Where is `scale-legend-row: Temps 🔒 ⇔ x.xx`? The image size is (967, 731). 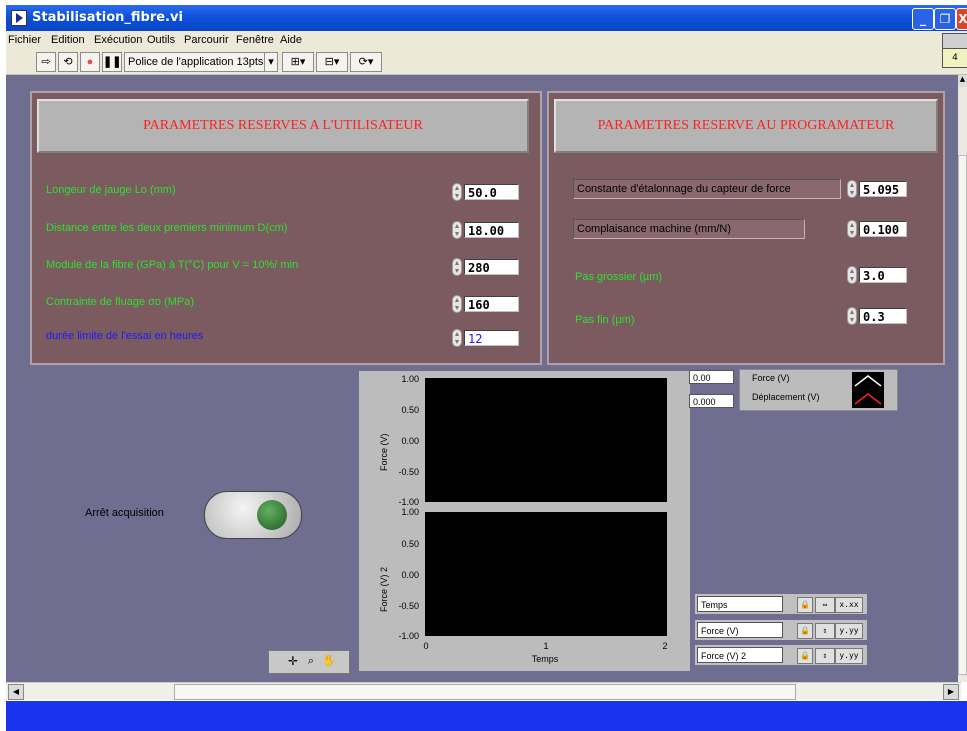
scale-legend-row: Temps 🔒 ⇔ x.xx is located at coordinates (781, 604).